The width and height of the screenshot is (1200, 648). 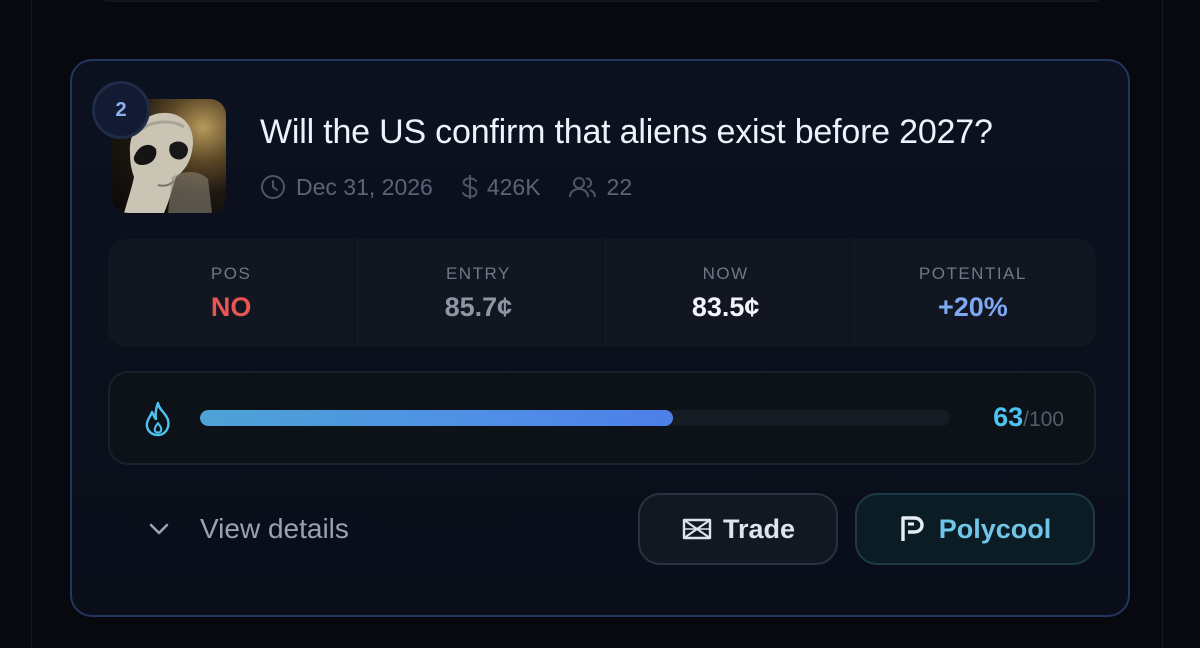 What do you see at coordinates (436, 418) in the screenshot?
I see `score-fill` at bounding box center [436, 418].